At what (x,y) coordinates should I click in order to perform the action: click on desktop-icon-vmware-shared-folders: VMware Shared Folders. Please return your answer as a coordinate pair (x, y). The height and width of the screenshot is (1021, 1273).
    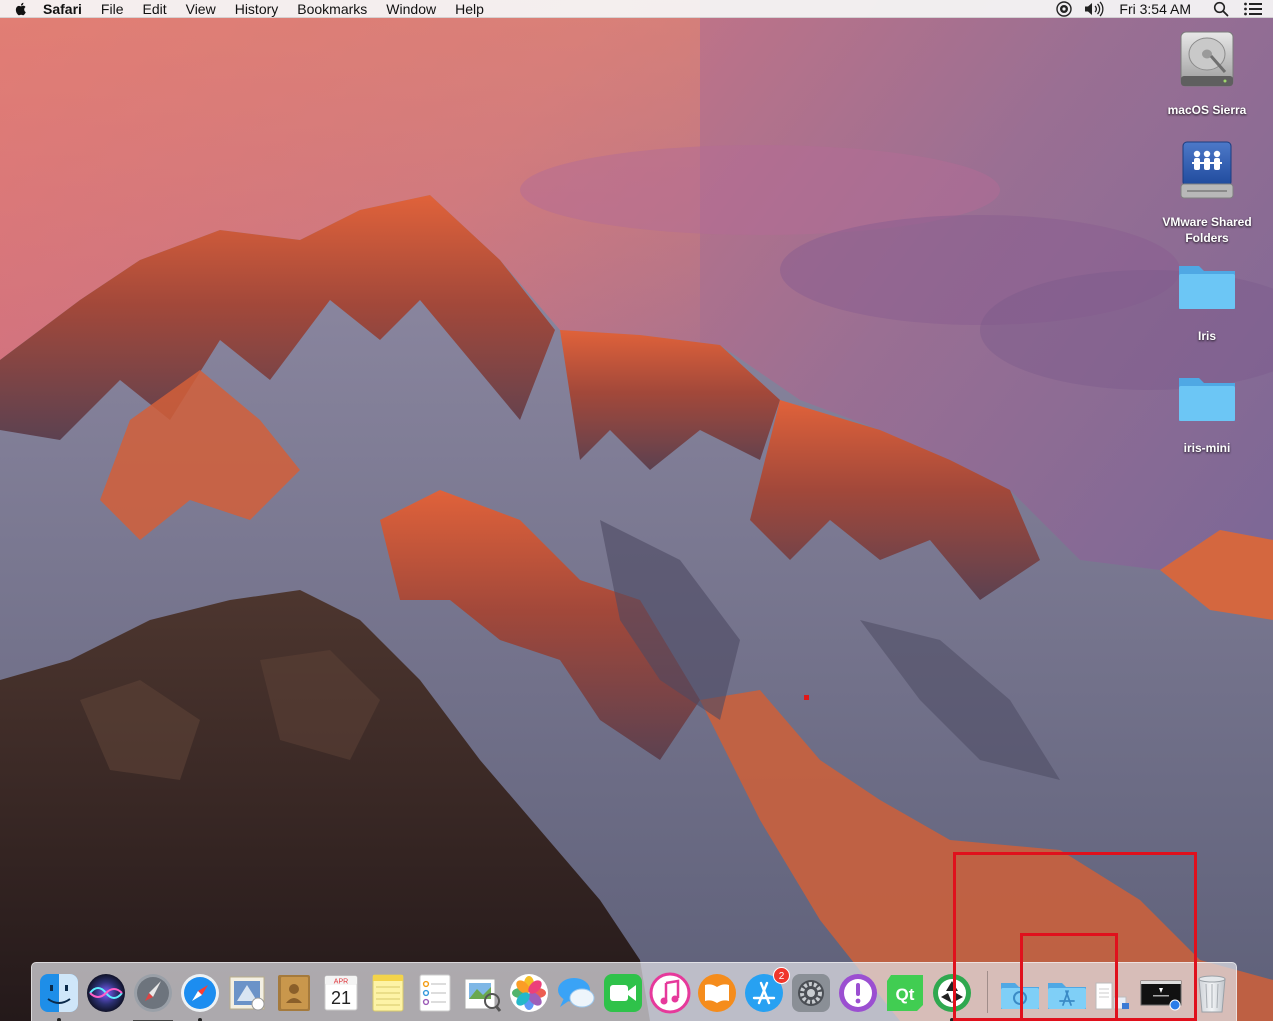
    Looking at the image, I should click on (1207, 193).